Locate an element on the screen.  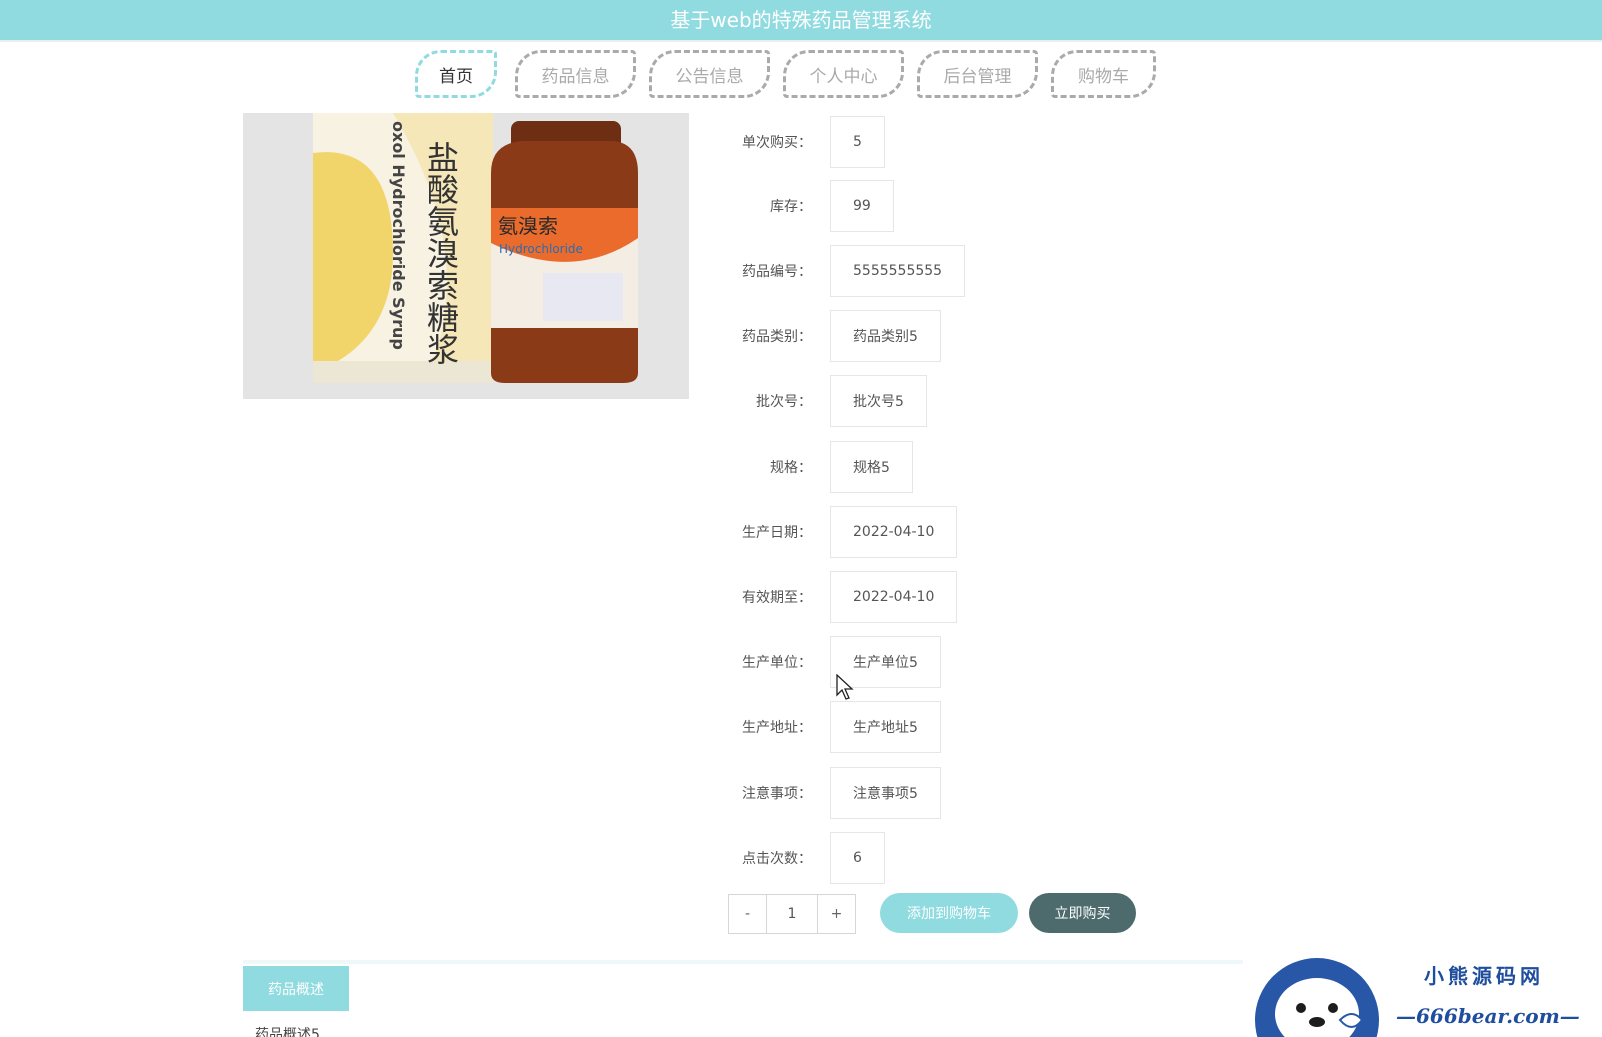
field-value: 注意事项5 is located at coordinates (885, 793).